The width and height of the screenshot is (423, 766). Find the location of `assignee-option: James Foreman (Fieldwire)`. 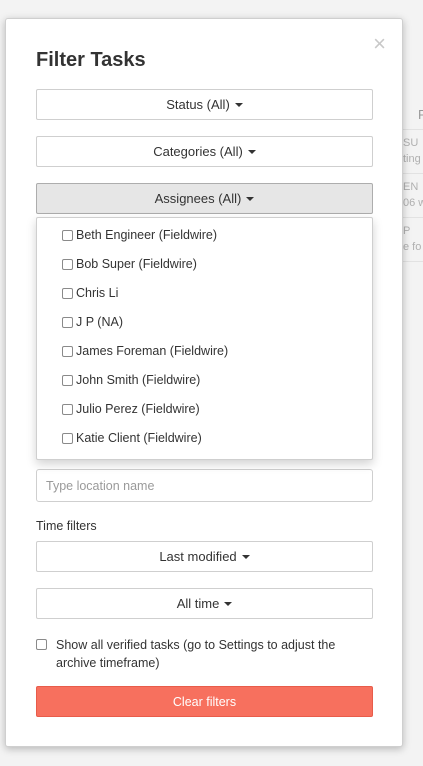

assignee-option: James Foreman (Fieldwire) is located at coordinates (145, 351).